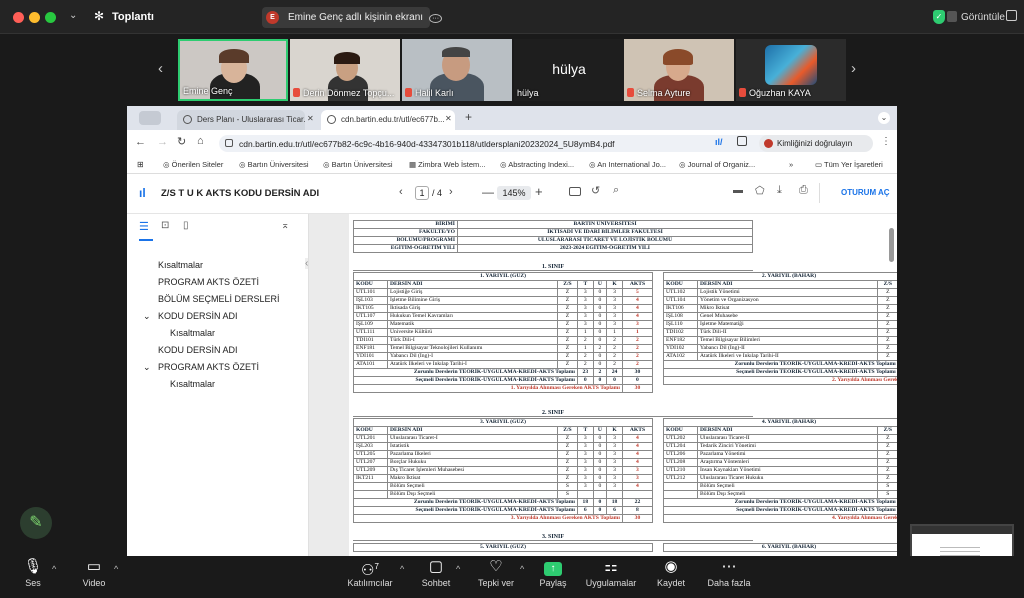 This screenshot has width=1024, height=598. What do you see at coordinates (116, 569) in the screenshot?
I see `video-options-chevron-icon: ^` at bounding box center [116, 569].